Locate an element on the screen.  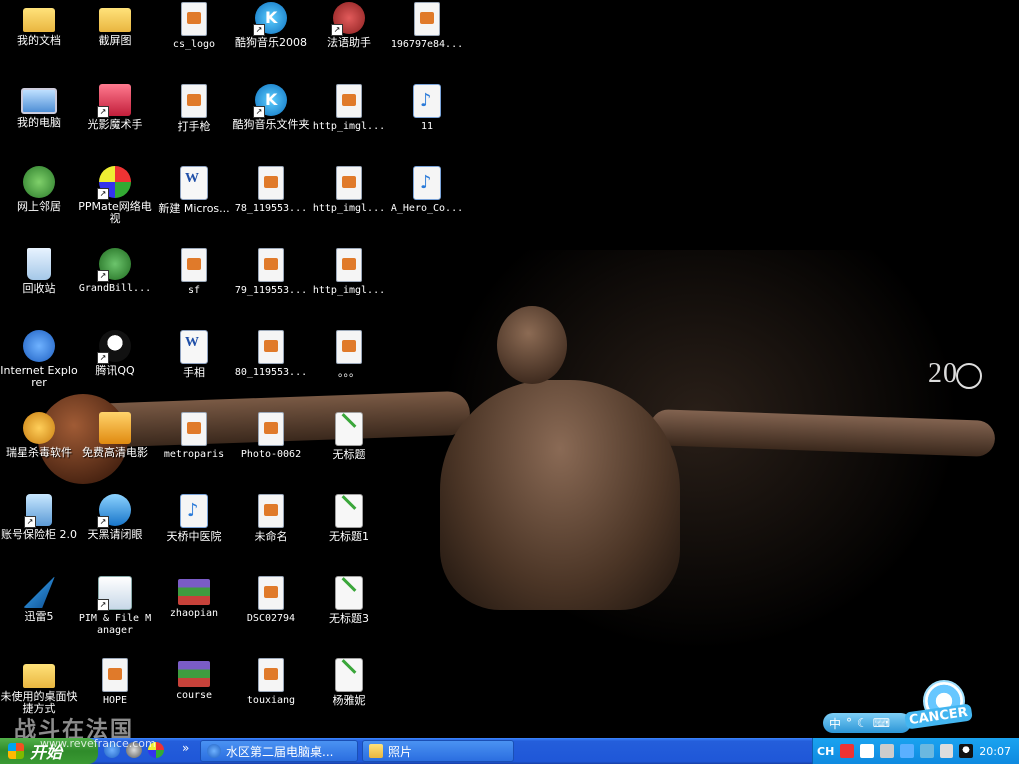
desktop-icon-free-hd-movies: 免费高清电影 is located at coordinates (115, 435).